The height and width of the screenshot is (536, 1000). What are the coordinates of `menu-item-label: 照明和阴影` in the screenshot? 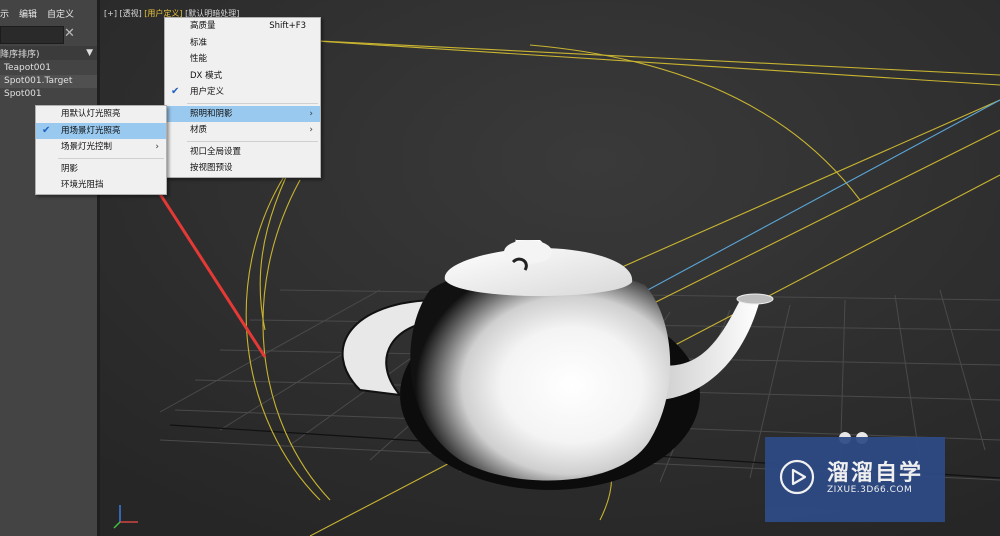 It's located at (211, 113).